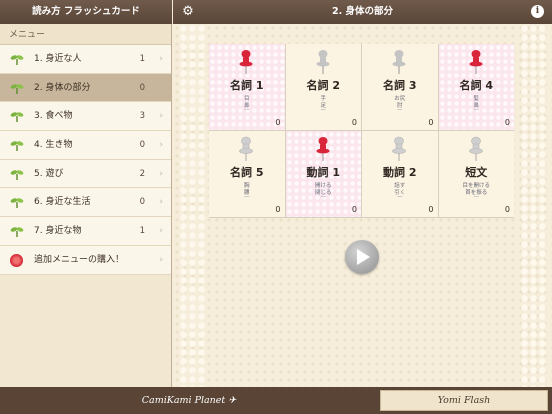 The width and height of the screenshot is (552, 414). I want to click on sidebar-item-5: 5. 遊び 2 ›, so click(85, 174).